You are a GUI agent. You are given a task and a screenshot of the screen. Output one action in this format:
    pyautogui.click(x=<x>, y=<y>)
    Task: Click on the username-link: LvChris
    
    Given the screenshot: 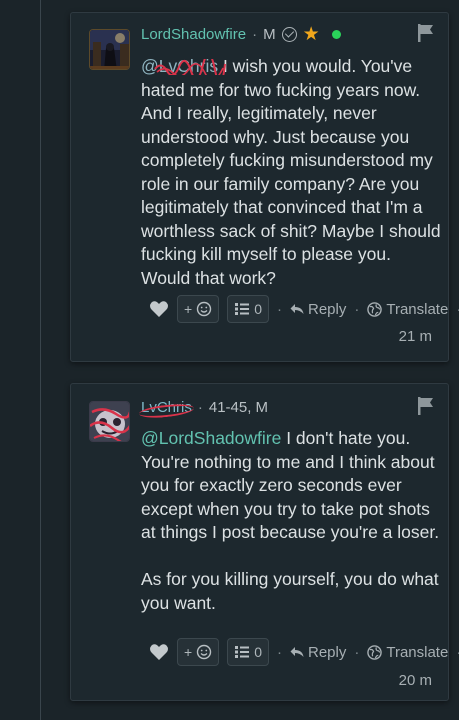 What is the action you would take?
    pyautogui.click(x=166, y=407)
    